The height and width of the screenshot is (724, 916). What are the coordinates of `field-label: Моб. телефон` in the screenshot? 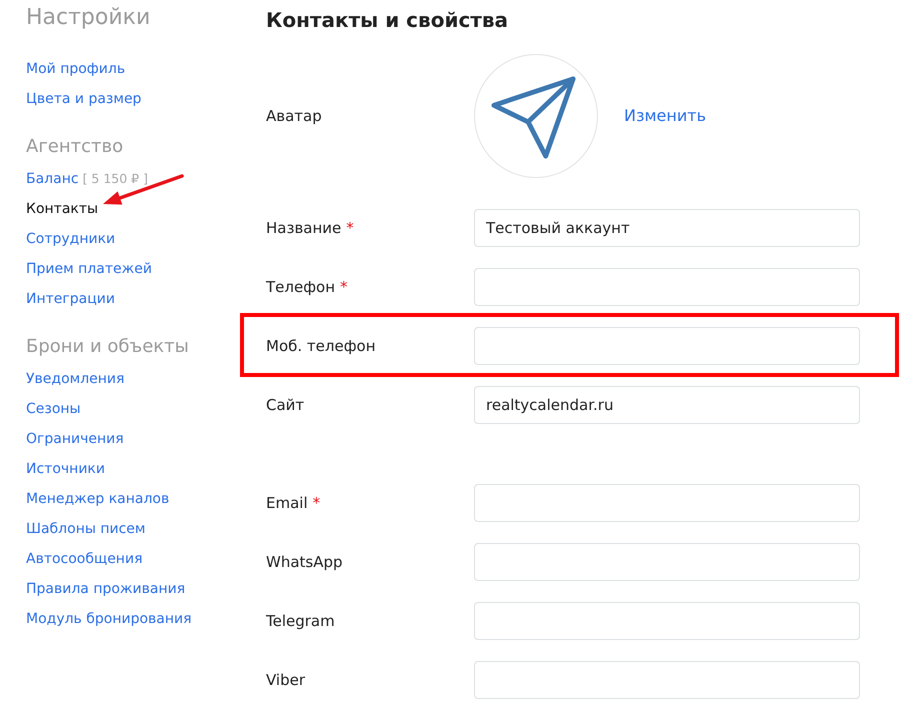 It's located at (321, 346).